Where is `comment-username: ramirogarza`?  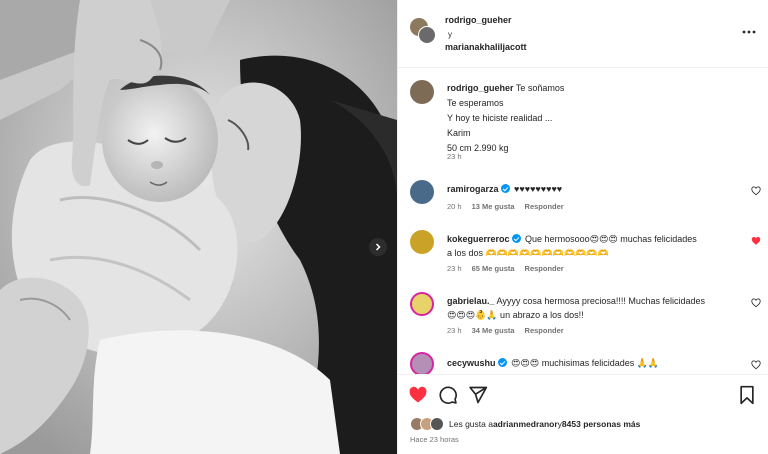 comment-username: ramirogarza is located at coordinates (473, 189).